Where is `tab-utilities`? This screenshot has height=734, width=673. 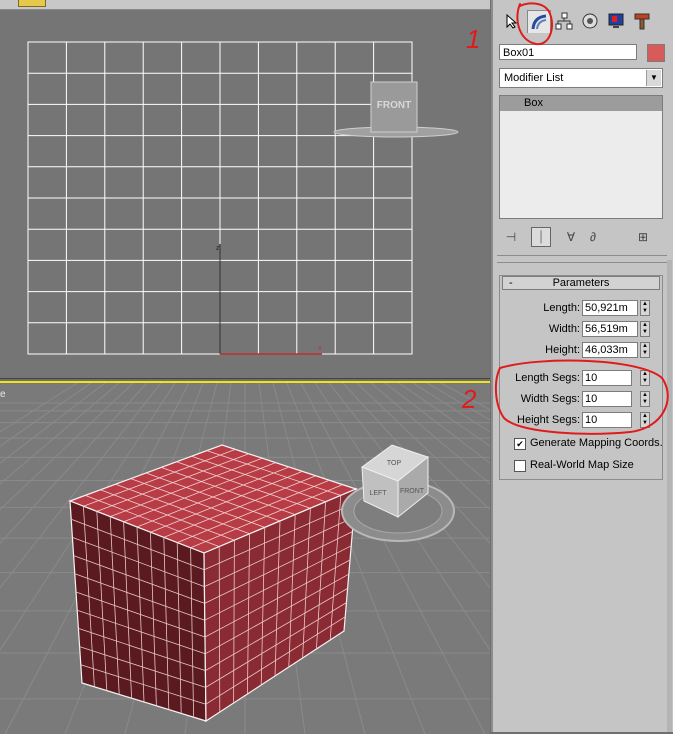 tab-utilities is located at coordinates (642, 21).